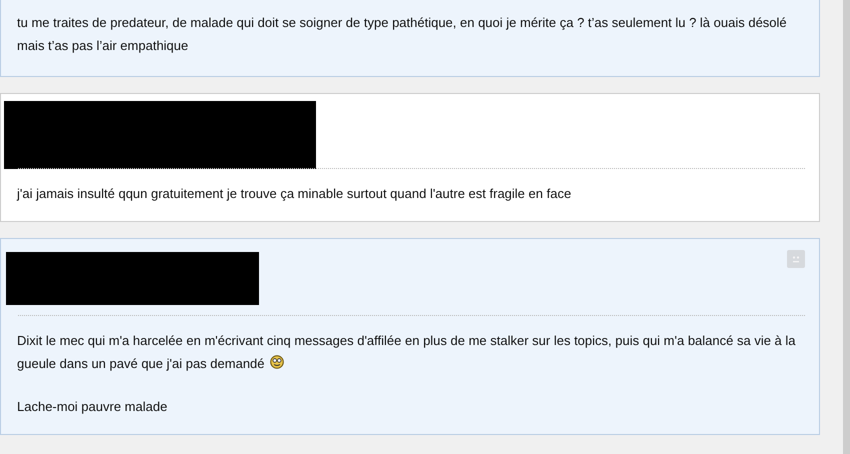 This screenshot has width=850, height=454. What do you see at coordinates (92, 407) in the screenshot?
I see `post-text: Lache-moi pauvre malade` at bounding box center [92, 407].